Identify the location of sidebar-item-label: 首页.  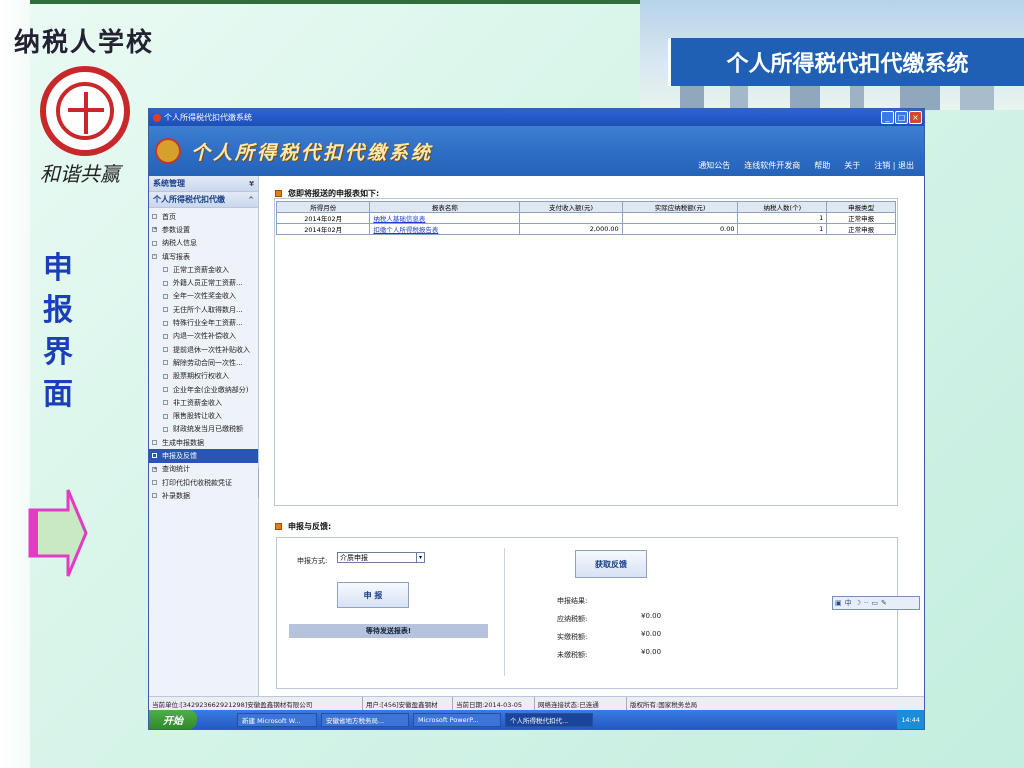
(169, 216).